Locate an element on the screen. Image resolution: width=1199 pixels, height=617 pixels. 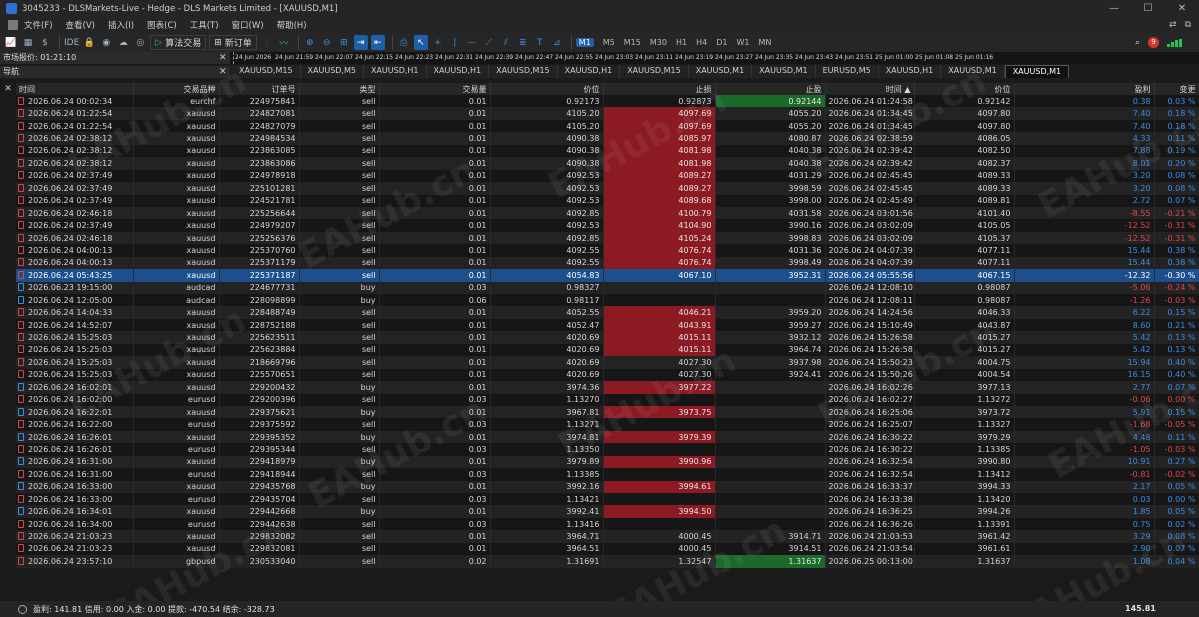
restore-icon: ⧉ is located at coordinates (1188, 25).